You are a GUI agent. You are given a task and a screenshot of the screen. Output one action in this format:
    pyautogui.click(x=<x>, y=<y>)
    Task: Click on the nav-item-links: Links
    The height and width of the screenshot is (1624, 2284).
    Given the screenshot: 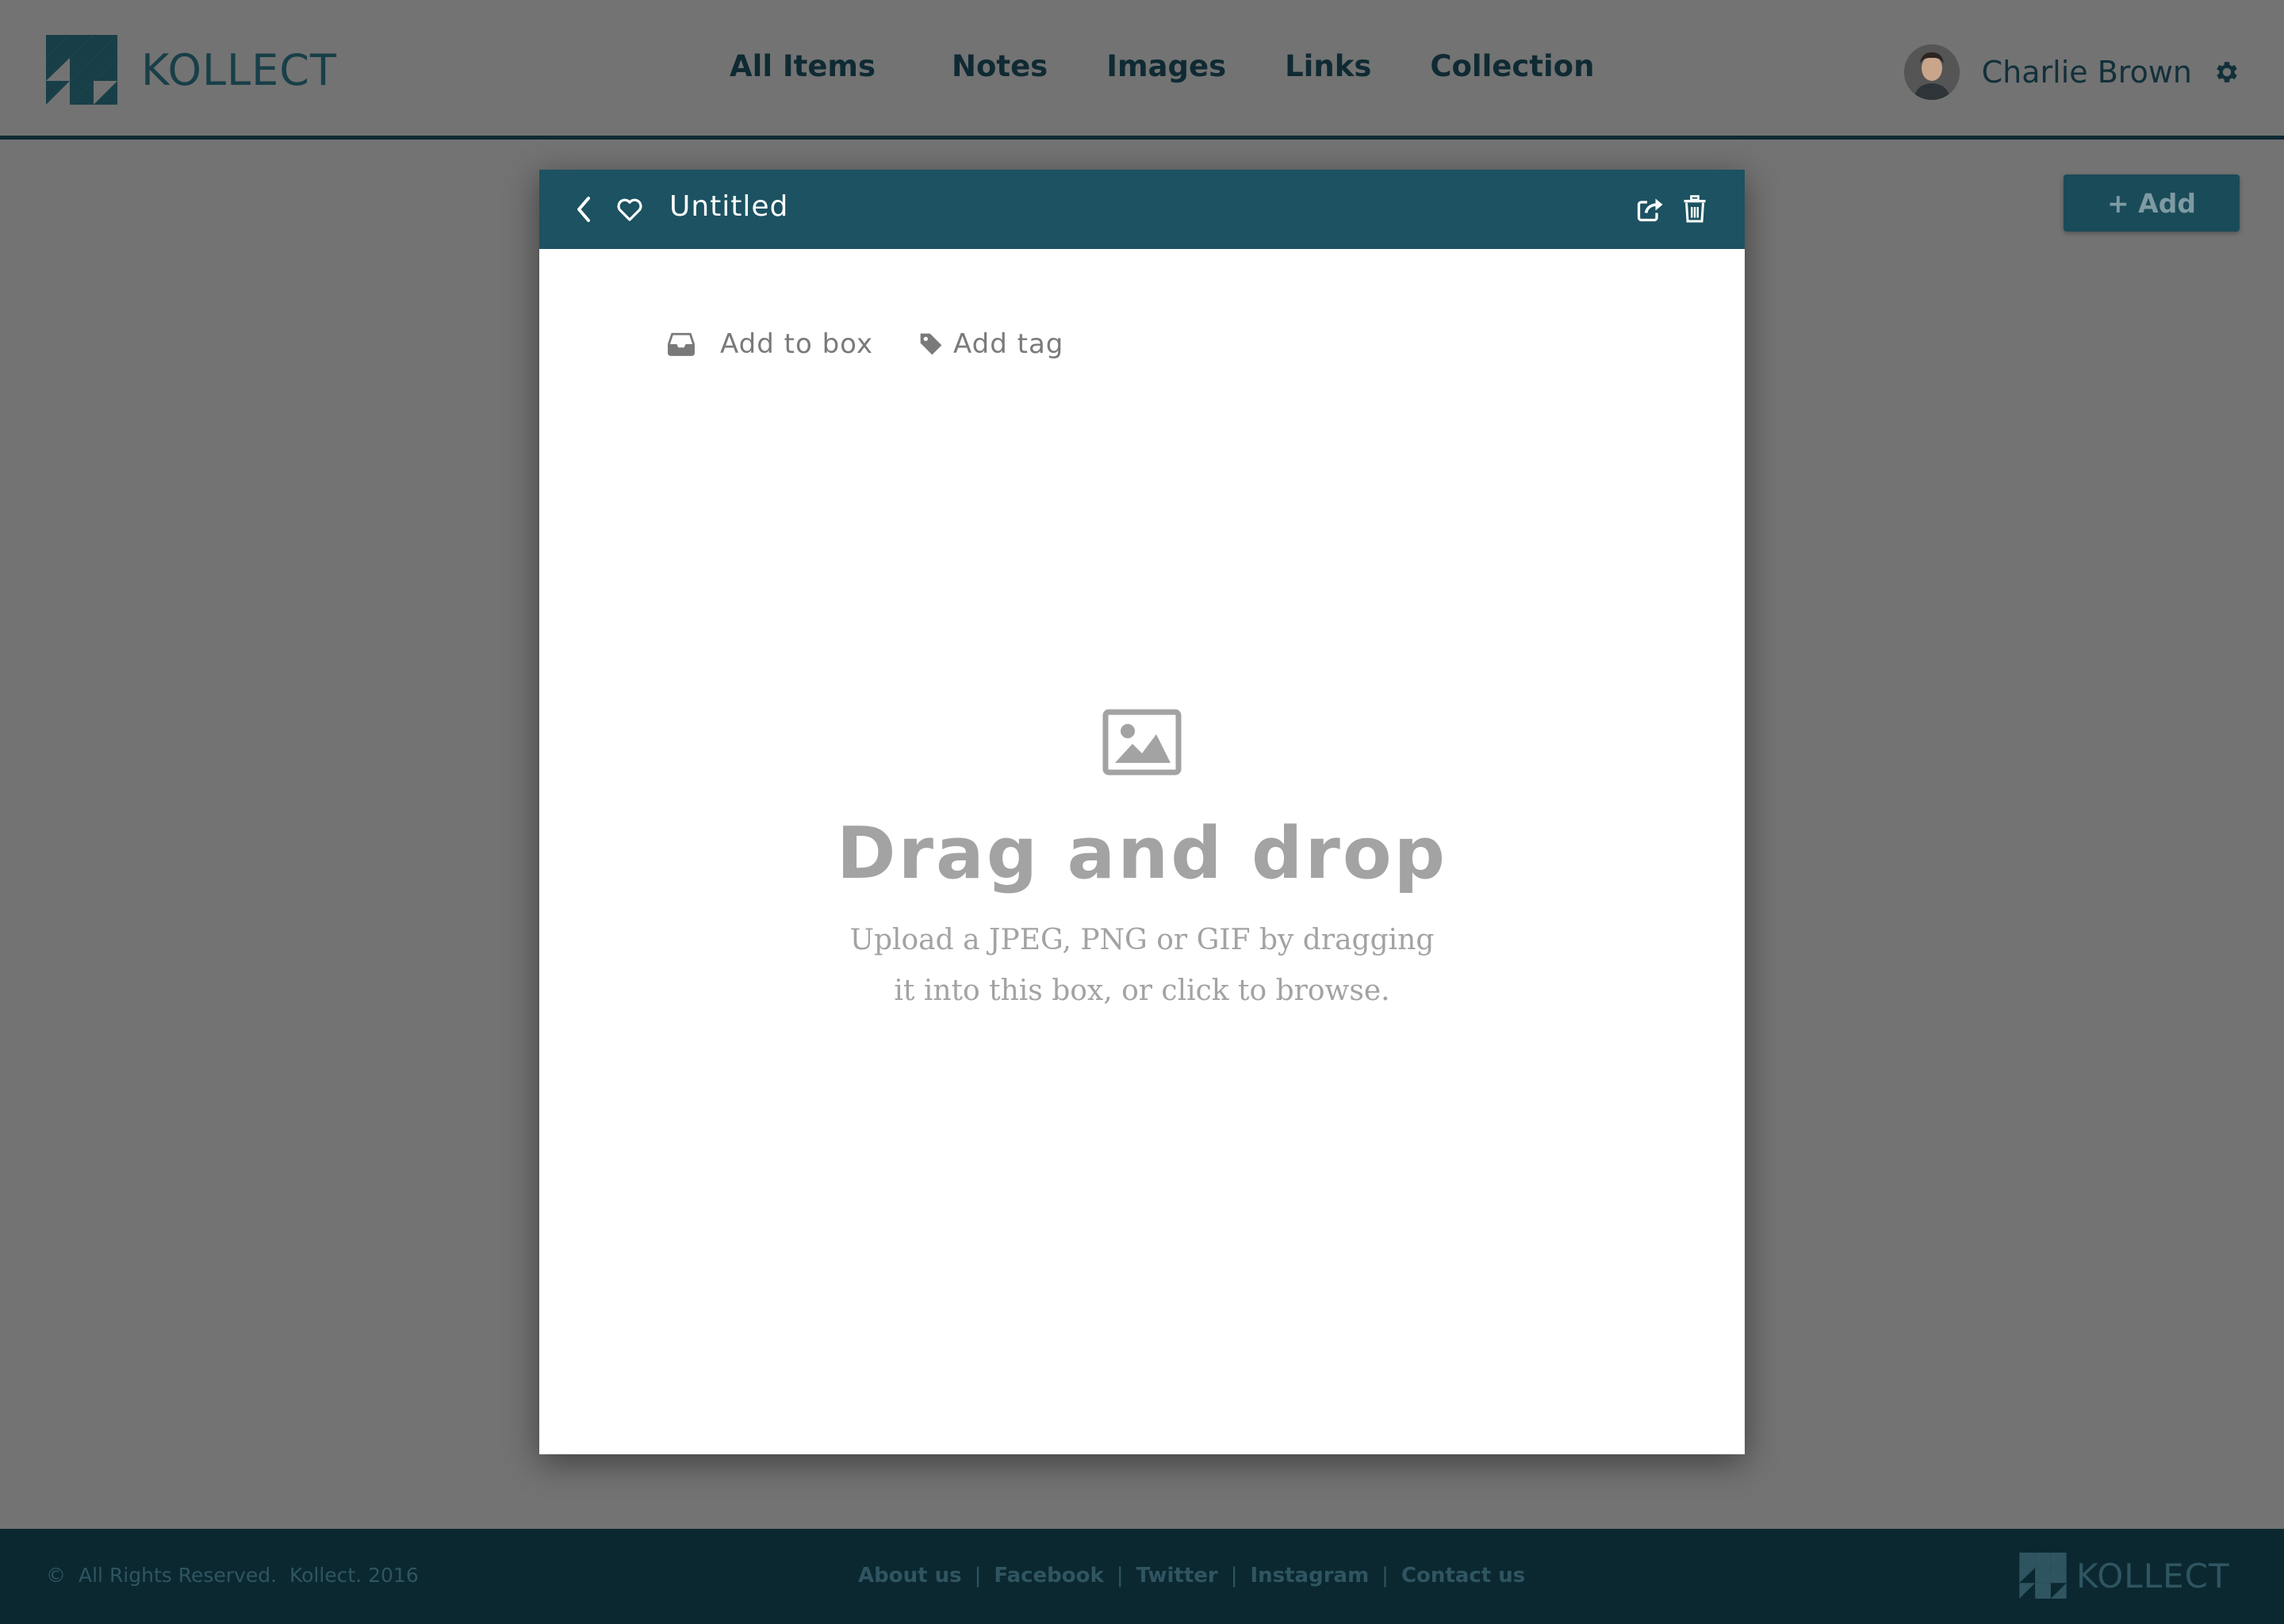 What is the action you would take?
    pyautogui.click(x=1328, y=66)
    